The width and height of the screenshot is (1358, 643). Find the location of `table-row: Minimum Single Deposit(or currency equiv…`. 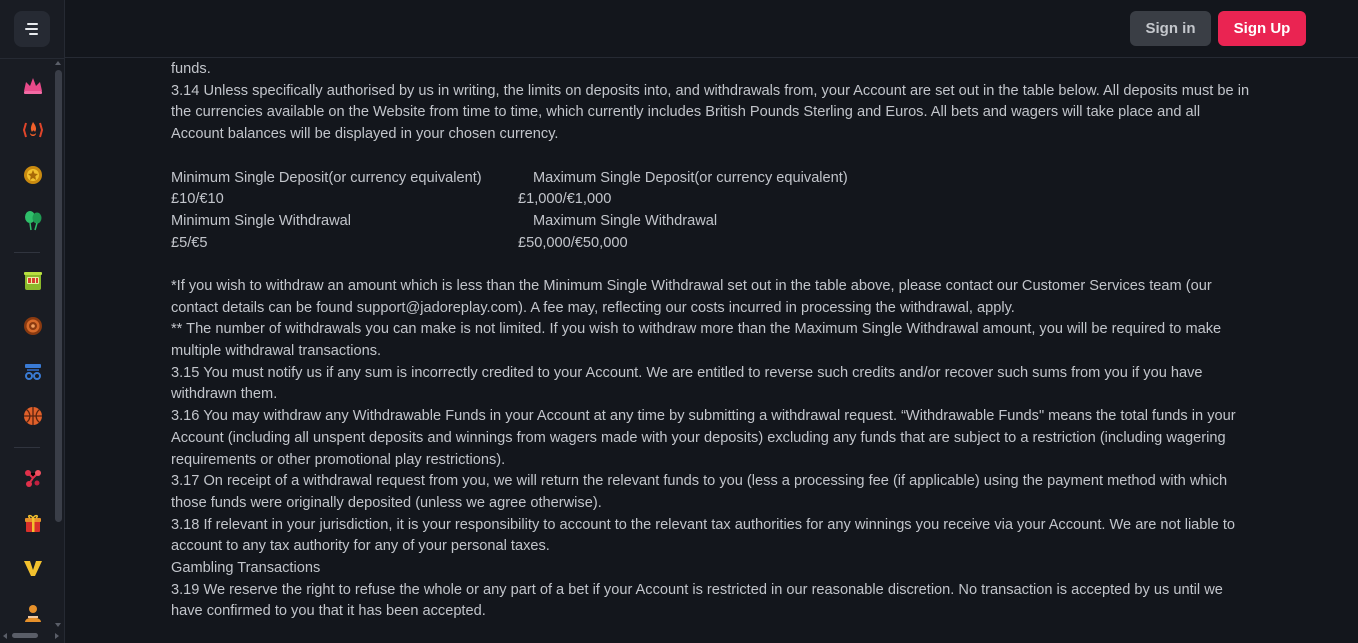

table-row: Minimum Single Deposit(or currency equiv… is located at coordinates (711, 179).